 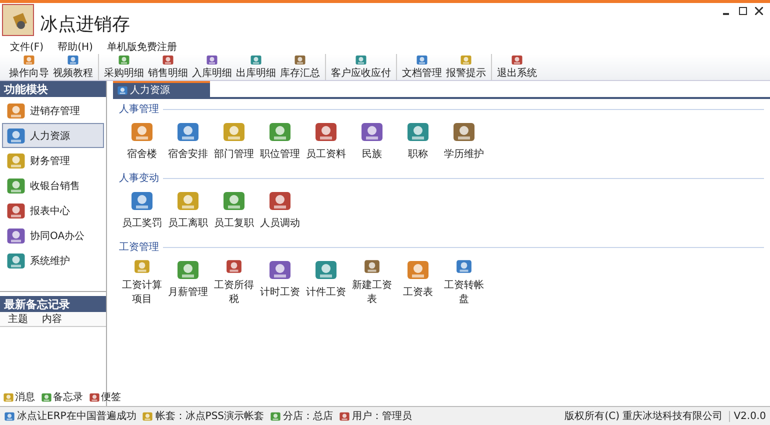 What do you see at coordinates (26, 89) in the screenshot?
I see `panel-title: 功能模块` at bounding box center [26, 89].